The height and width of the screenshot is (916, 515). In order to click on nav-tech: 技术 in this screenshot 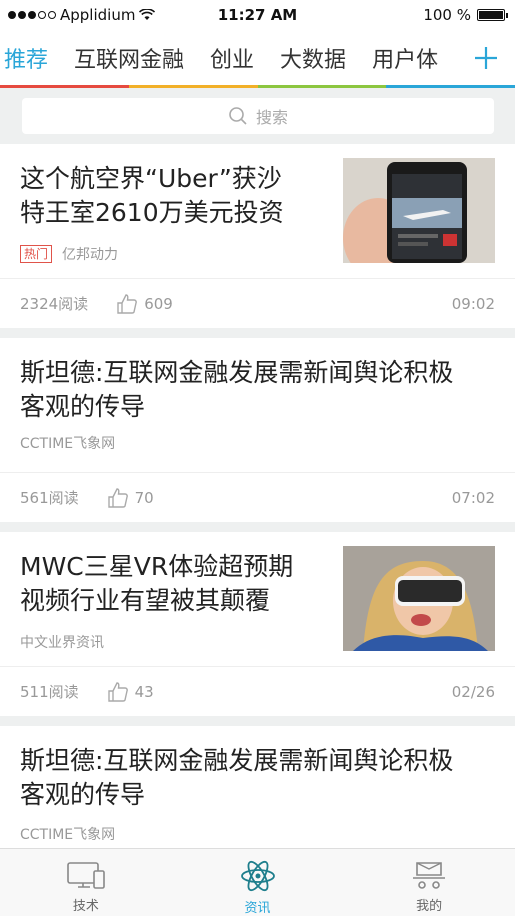, I will do `click(86, 882)`.